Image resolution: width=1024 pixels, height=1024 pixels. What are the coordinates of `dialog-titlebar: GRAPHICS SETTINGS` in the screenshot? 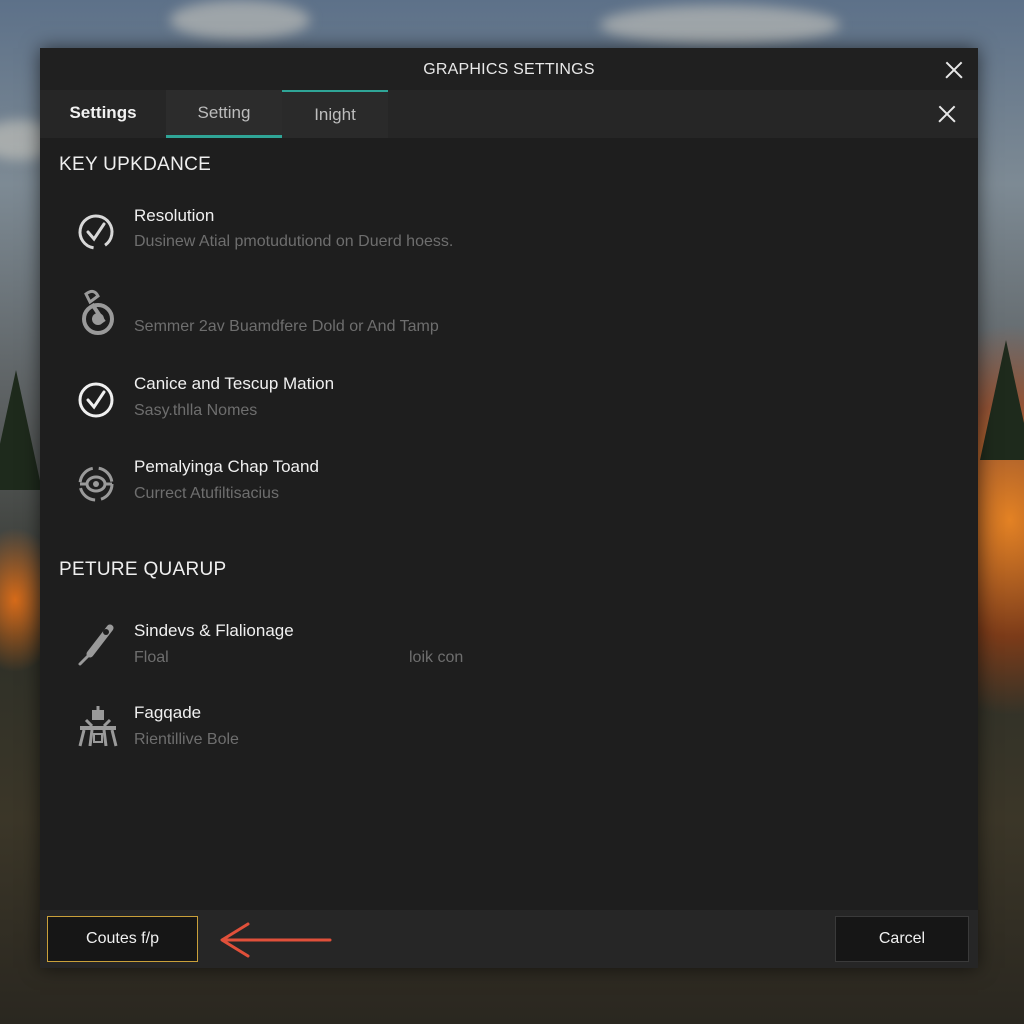 It's located at (509, 69).